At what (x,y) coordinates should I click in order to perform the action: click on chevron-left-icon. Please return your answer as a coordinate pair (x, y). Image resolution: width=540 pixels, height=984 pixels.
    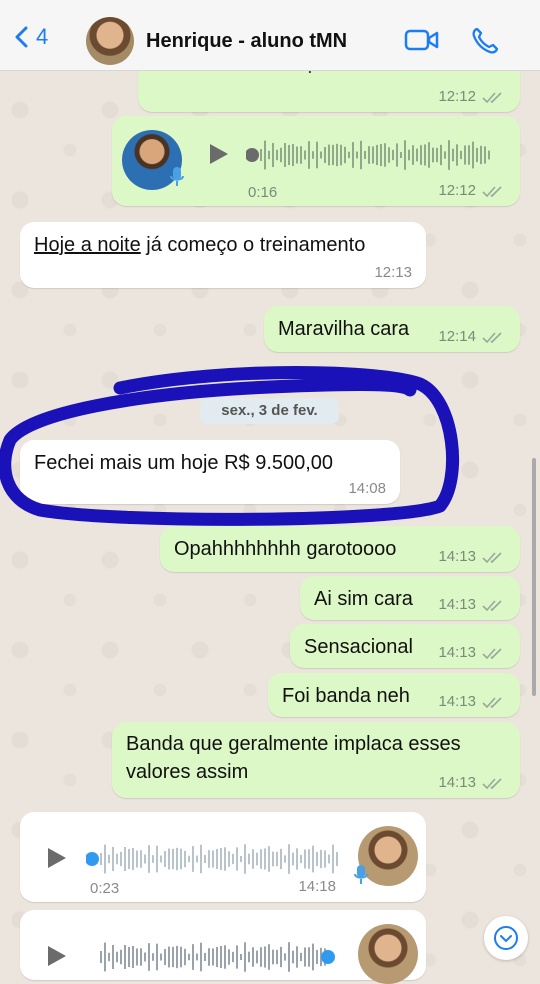
    Looking at the image, I should click on (21, 37).